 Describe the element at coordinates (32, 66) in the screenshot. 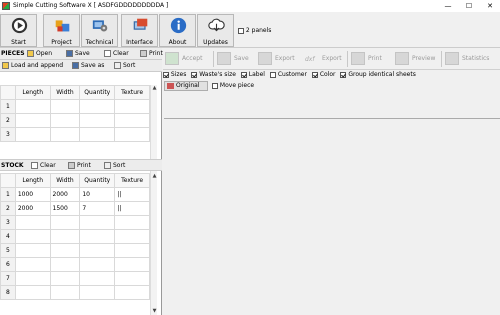

I see `pieces-load-append-button: Load and append` at that location.